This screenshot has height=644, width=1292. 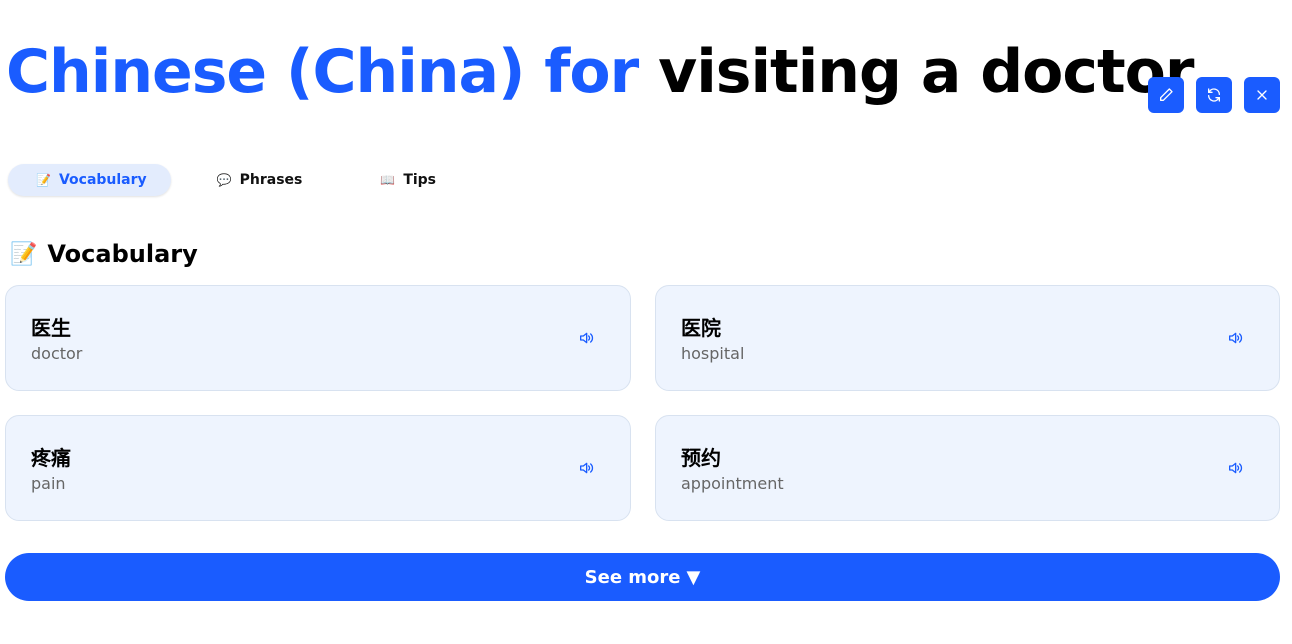 I want to click on title-rest: visiting a doctor, so click(x=926, y=72).